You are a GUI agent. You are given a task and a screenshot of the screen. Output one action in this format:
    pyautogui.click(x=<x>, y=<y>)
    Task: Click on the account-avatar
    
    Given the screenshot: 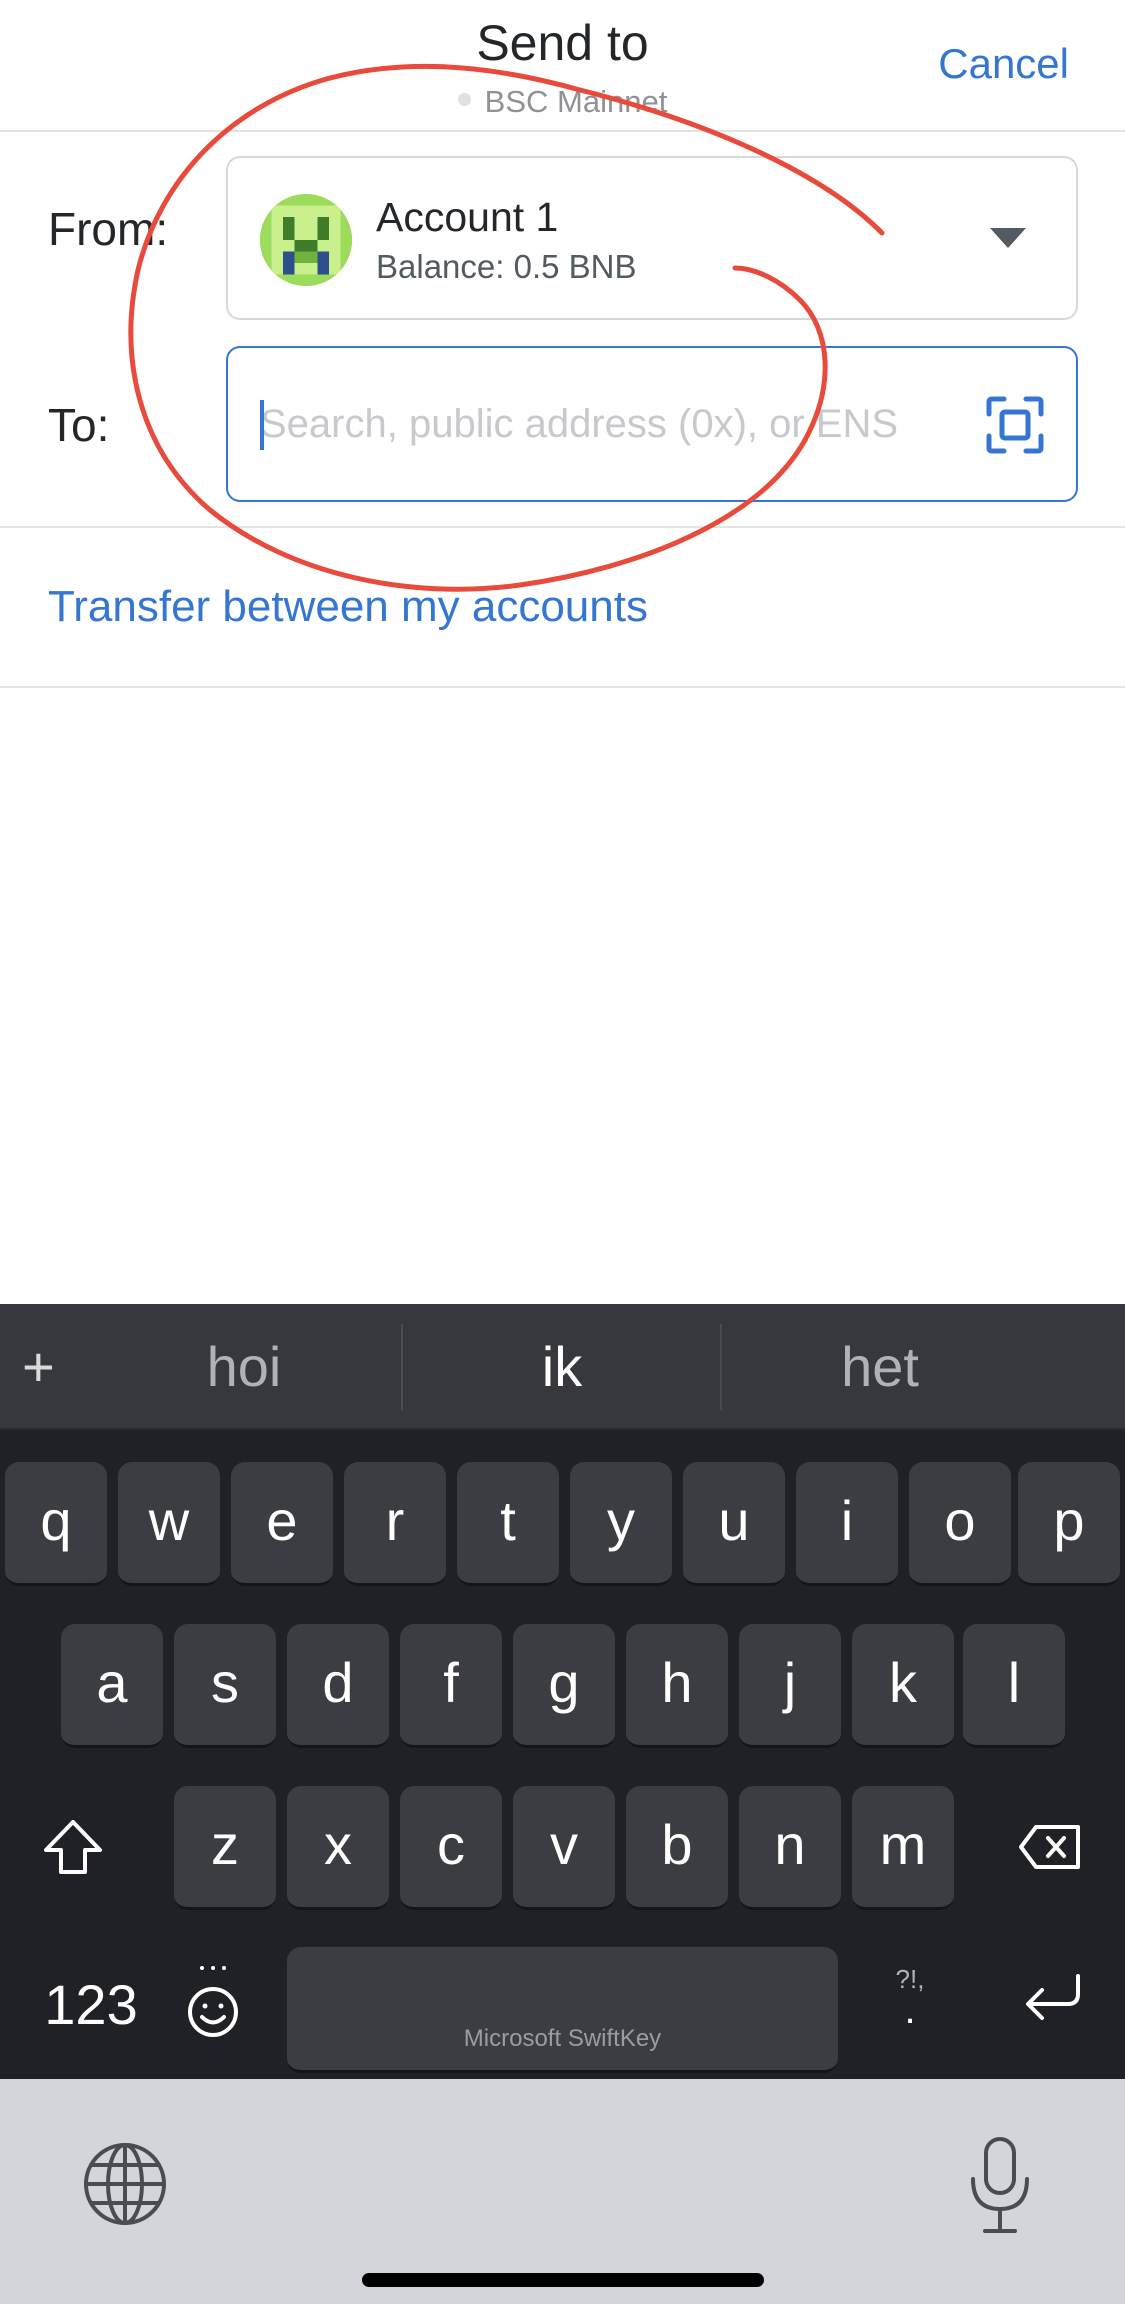 What is the action you would take?
    pyautogui.click(x=306, y=240)
    